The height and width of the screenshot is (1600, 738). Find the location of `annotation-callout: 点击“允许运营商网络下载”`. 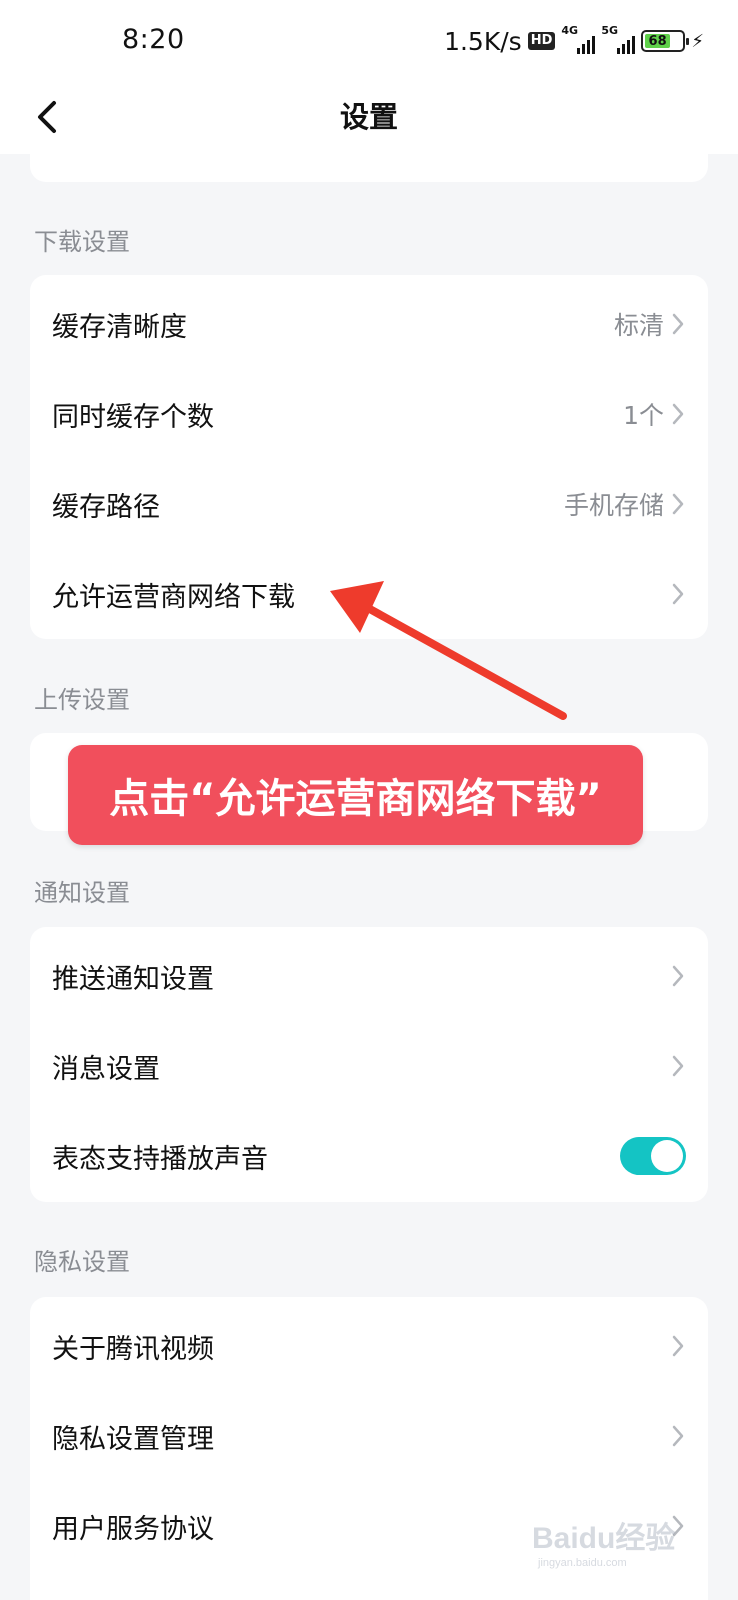

annotation-callout: 点击“允许运营商网络下载” is located at coordinates (355, 795).